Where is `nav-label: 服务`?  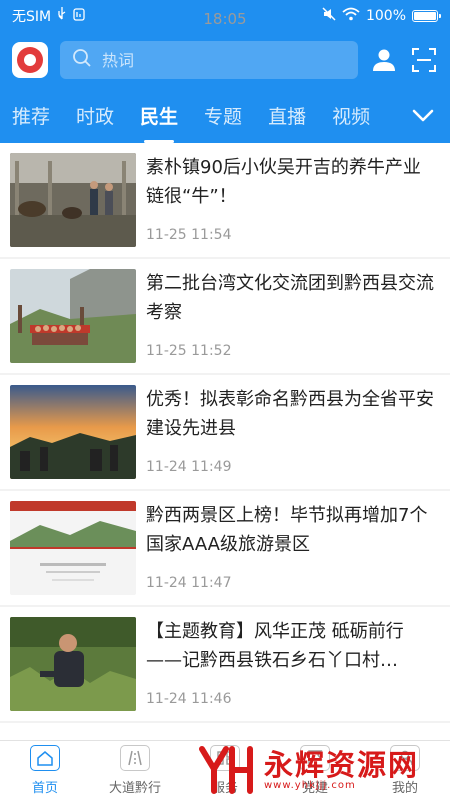
nav-label: 服务 is located at coordinates (224, 788).